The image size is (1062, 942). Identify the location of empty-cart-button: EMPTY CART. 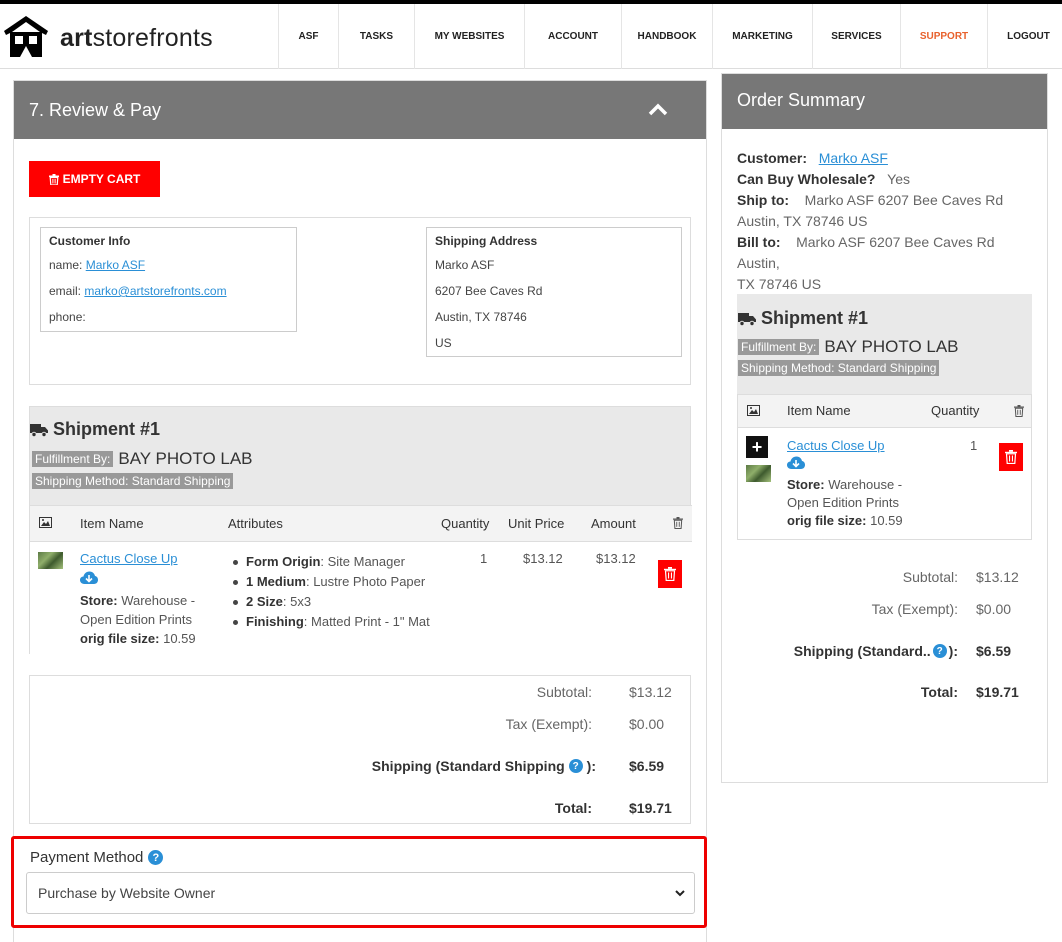
(94, 179).